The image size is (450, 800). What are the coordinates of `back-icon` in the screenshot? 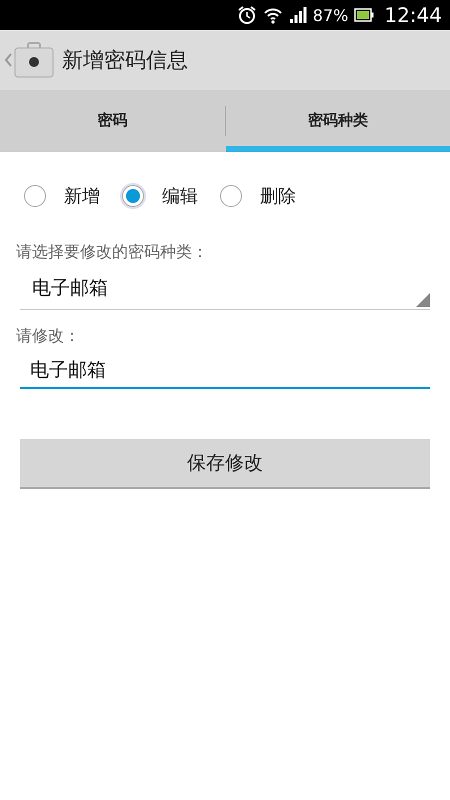 It's located at (8, 60).